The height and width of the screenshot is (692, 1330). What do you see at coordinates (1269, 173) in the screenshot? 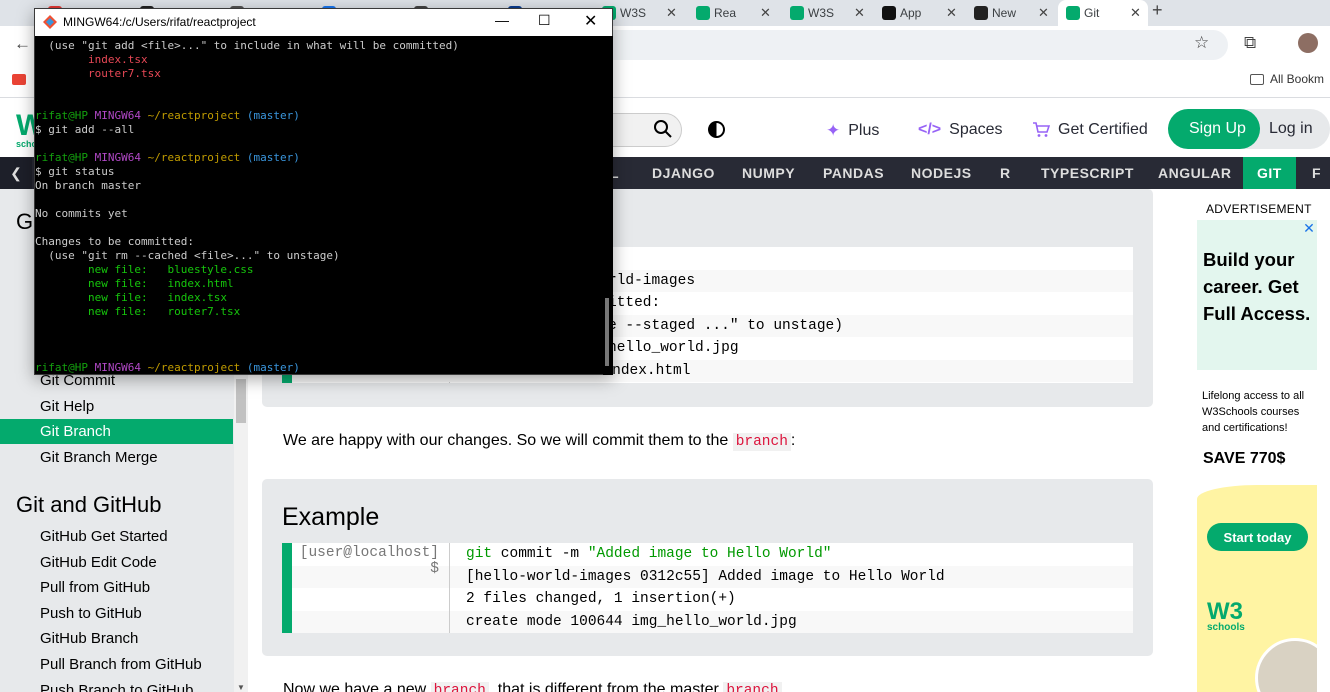
I see `topnav-item: GIT` at bounding box center [1269, 173].